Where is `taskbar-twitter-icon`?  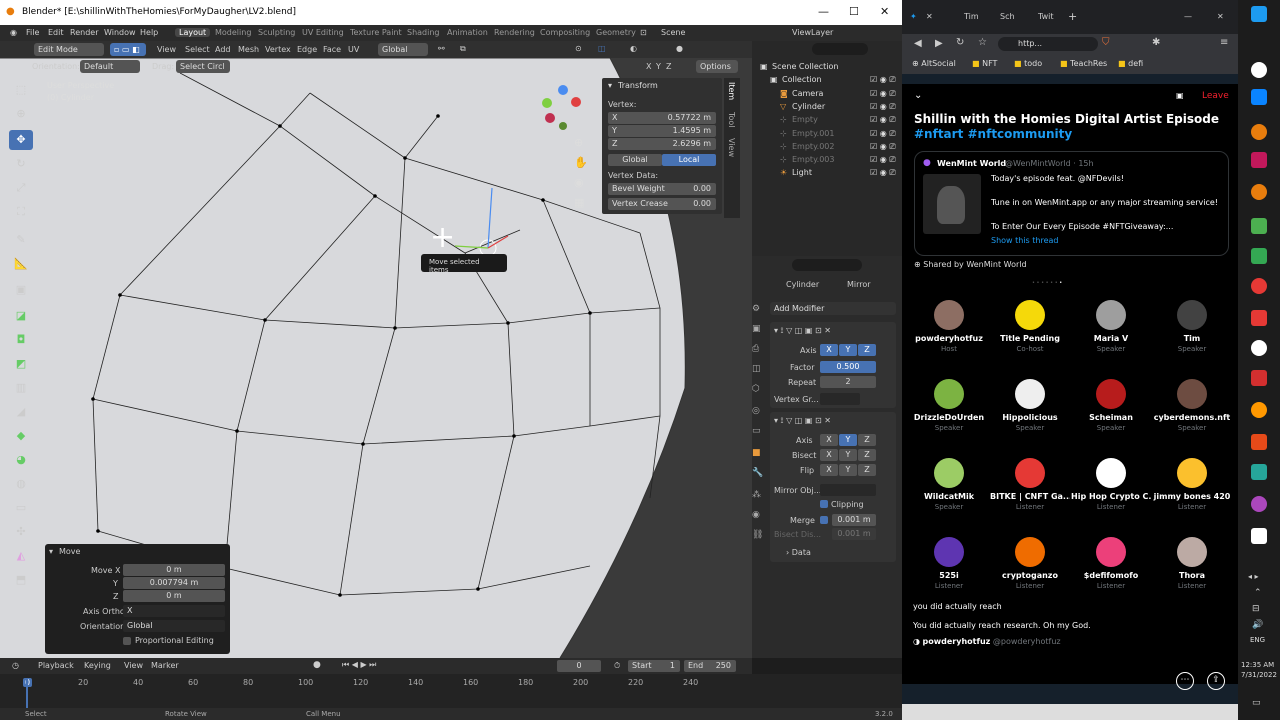
taskbar-twitter-icon is located at coordinates (1259, 14).